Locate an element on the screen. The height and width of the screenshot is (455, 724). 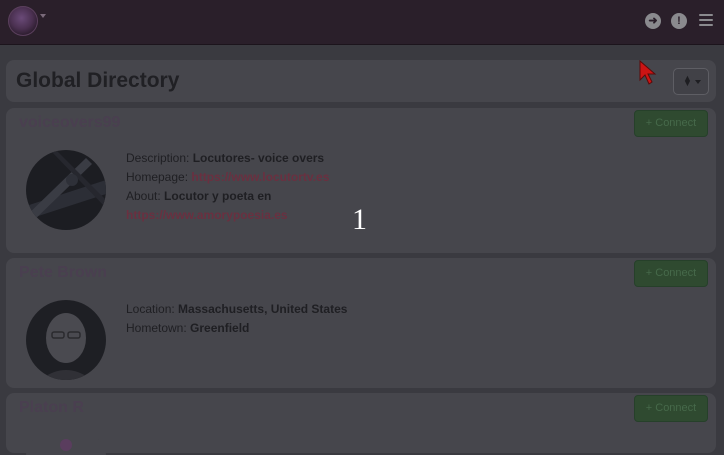
login-arrow-icon: ➜ is located at coordinates (653, 21).